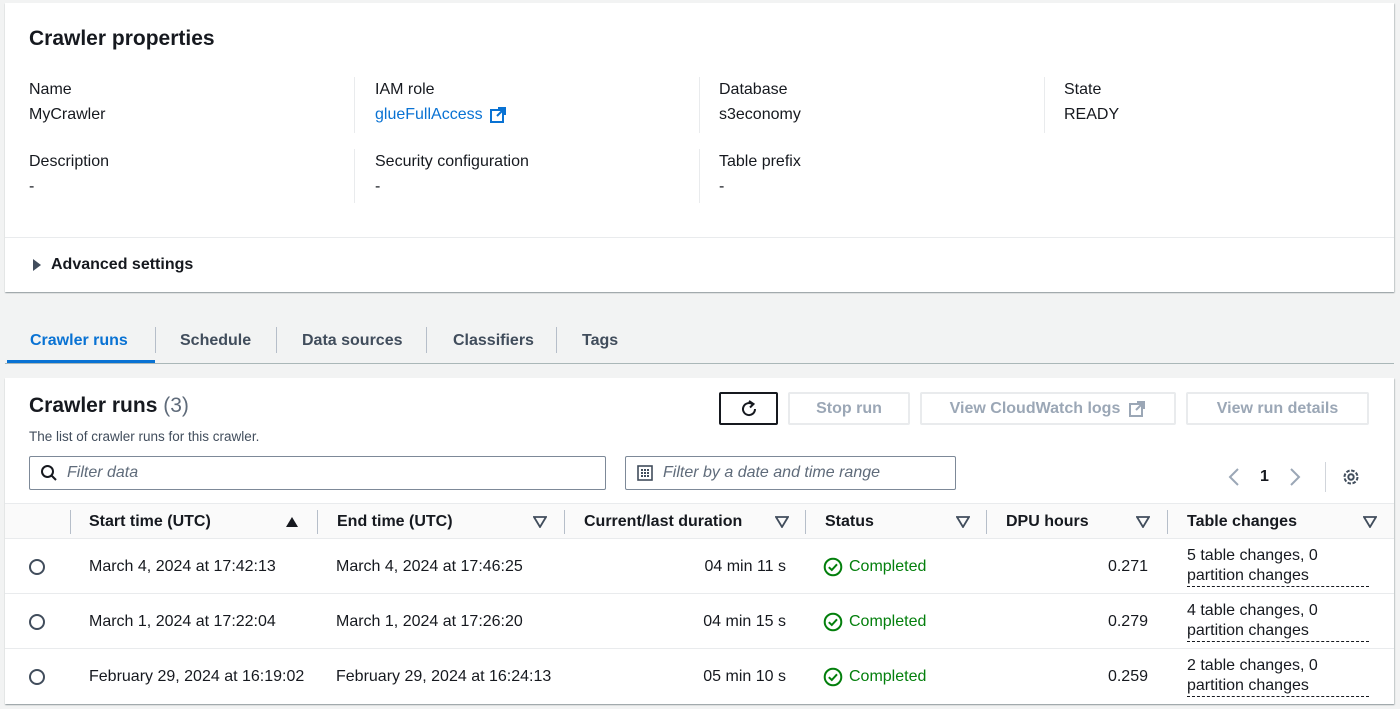 This screenshot has width=1400, height=709. I want to click on duration-cell: 05 min 10 s, so click(744, 676).